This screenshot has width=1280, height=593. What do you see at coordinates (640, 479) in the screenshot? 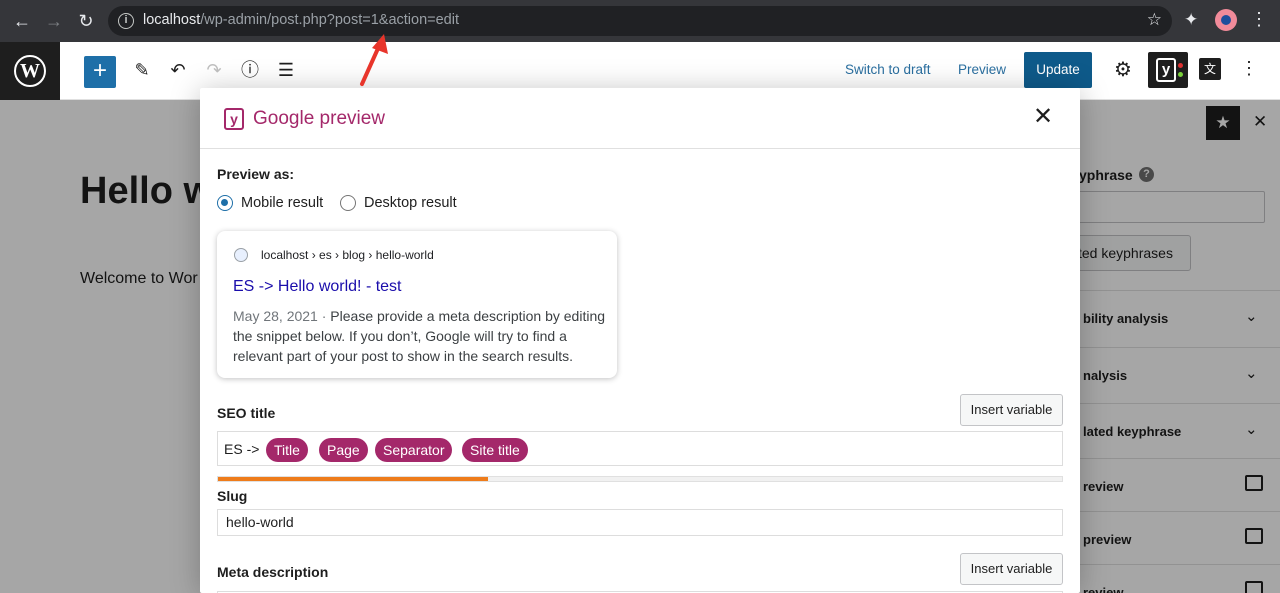
I see `seo-title-length-bar` at bounding box center [640, 479].